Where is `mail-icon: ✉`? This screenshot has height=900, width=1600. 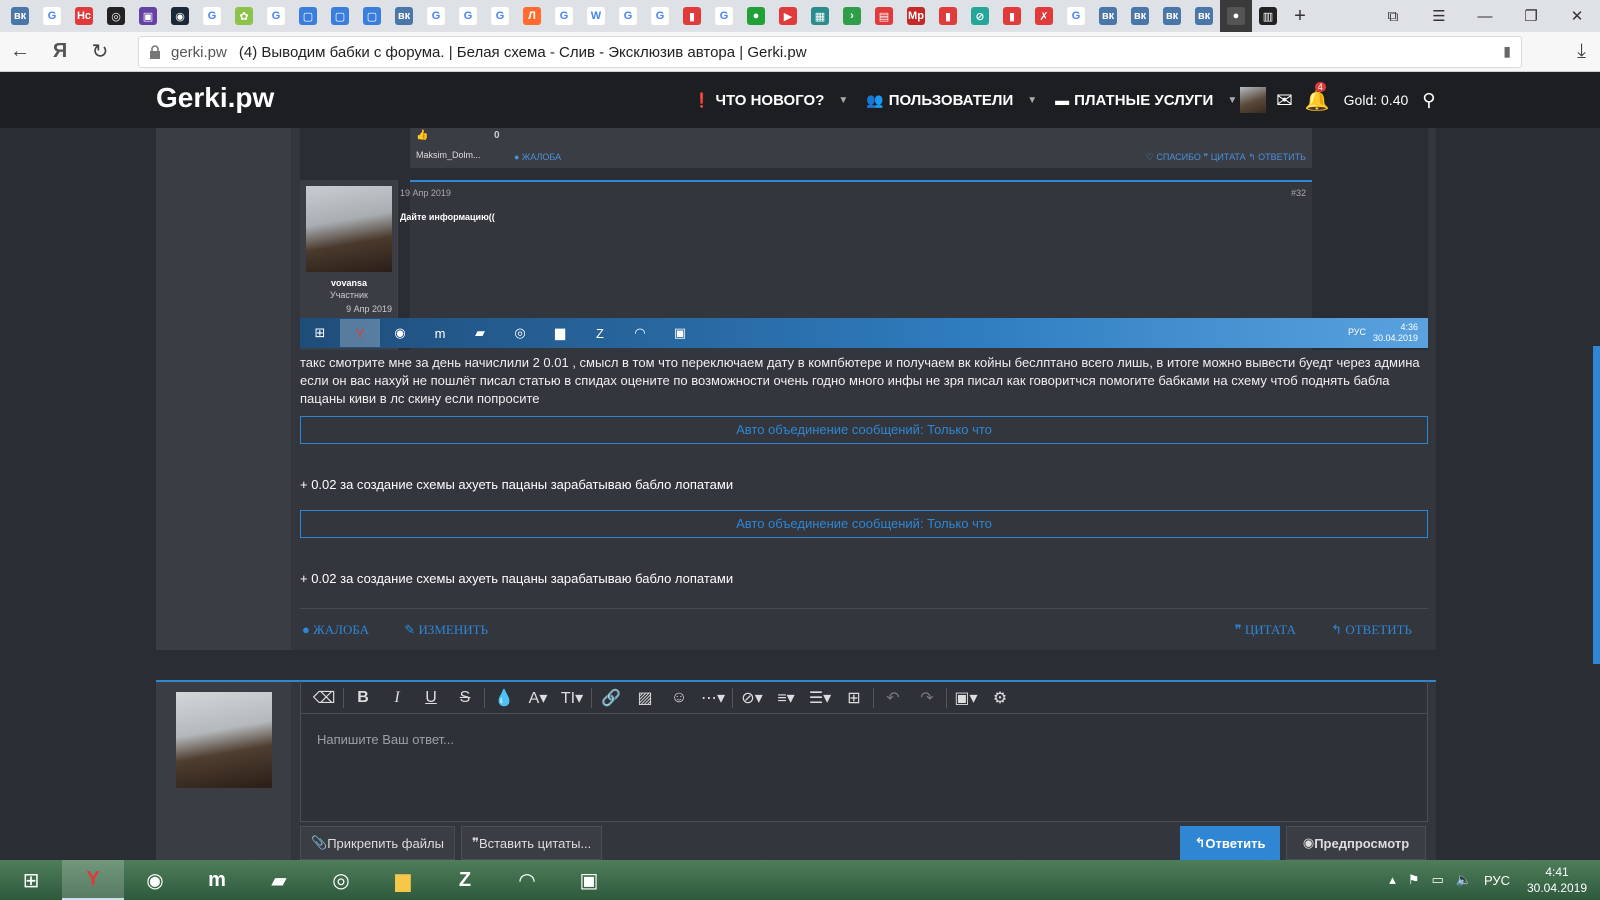 mail-icon: ✉ is located at coordinates (1284, 100).